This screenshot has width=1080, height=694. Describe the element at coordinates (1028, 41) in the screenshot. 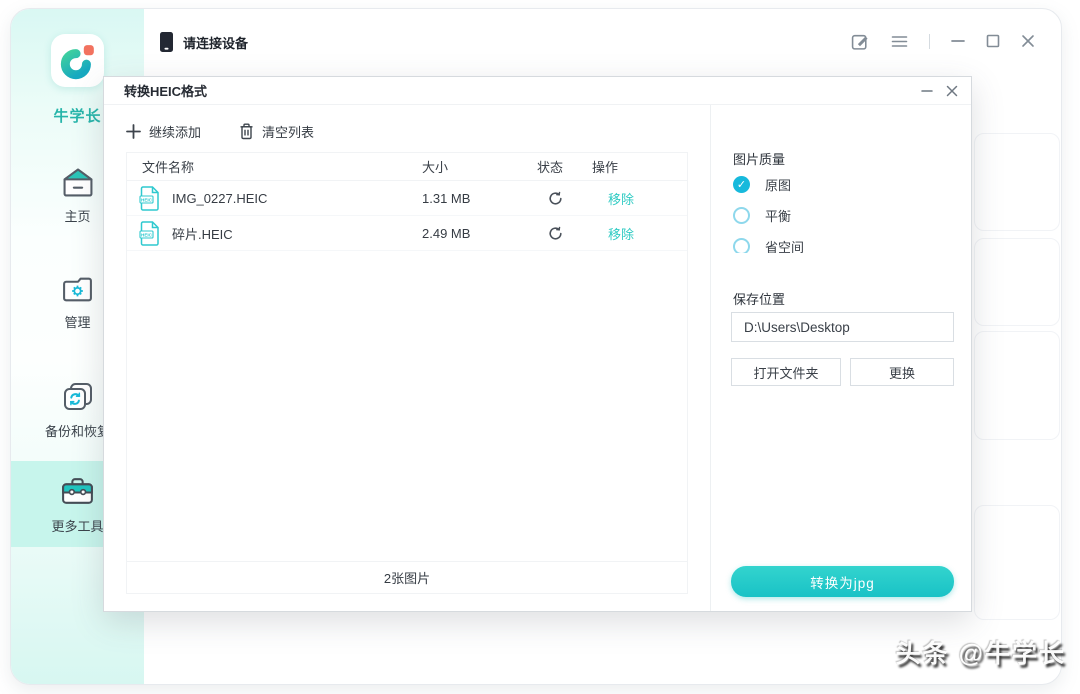

I see `close-button` at that location.